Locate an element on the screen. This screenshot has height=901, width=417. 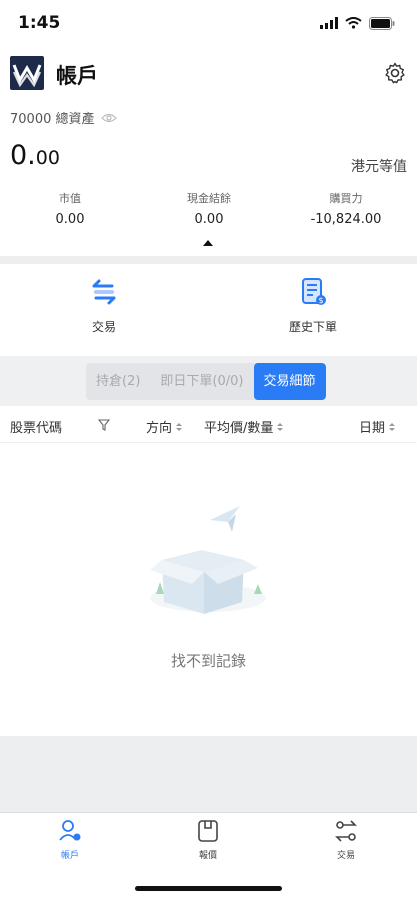
col-stock-code-label: 股票代碼 is located at coordinates (36, 428).